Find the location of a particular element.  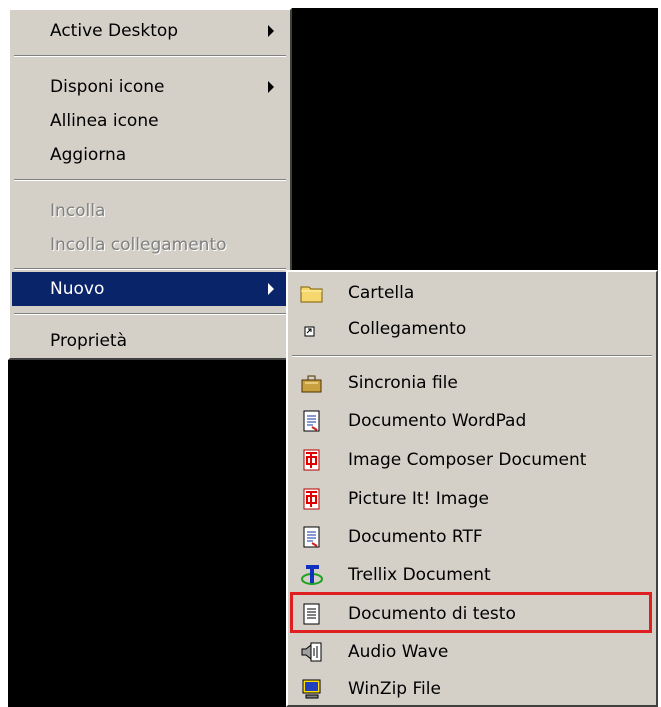

menu-item-label: Cartella is located at coordinates (381, 293).